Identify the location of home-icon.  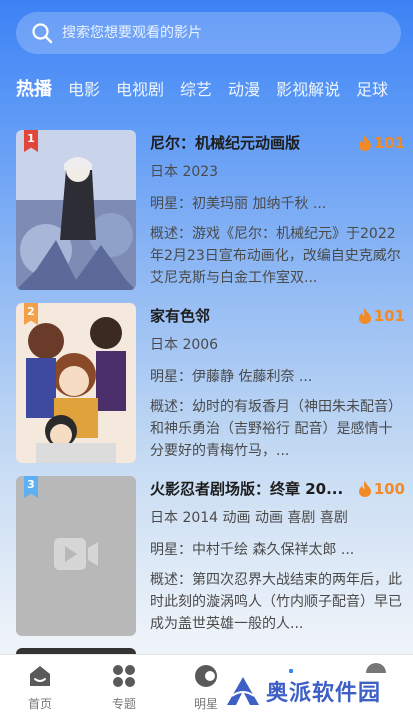
(40, 676).